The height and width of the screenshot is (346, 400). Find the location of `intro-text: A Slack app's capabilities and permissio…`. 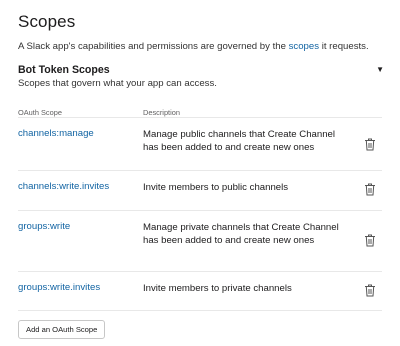

intro-text: A Slack app's capabilities and permissio… is located at coordinates (193, 46).